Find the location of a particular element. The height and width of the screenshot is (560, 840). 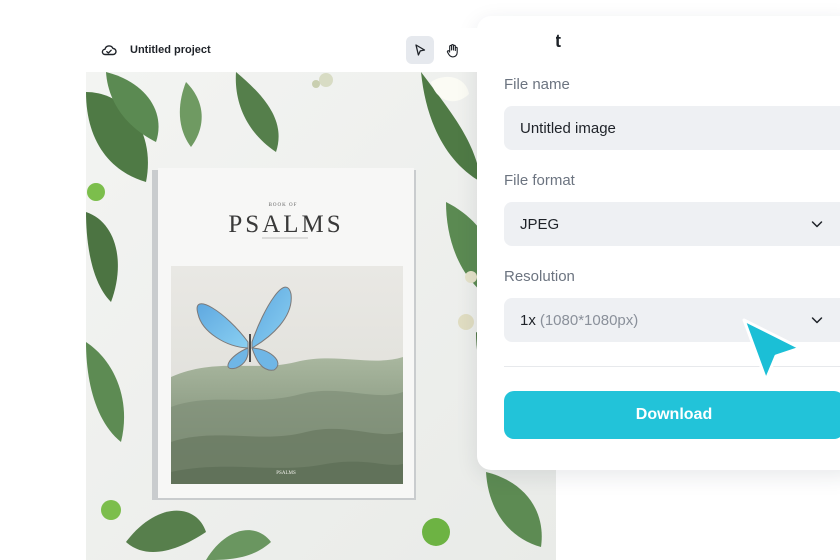

resolution-detail: (1080*1080px) is located at coordinates (589, 320).